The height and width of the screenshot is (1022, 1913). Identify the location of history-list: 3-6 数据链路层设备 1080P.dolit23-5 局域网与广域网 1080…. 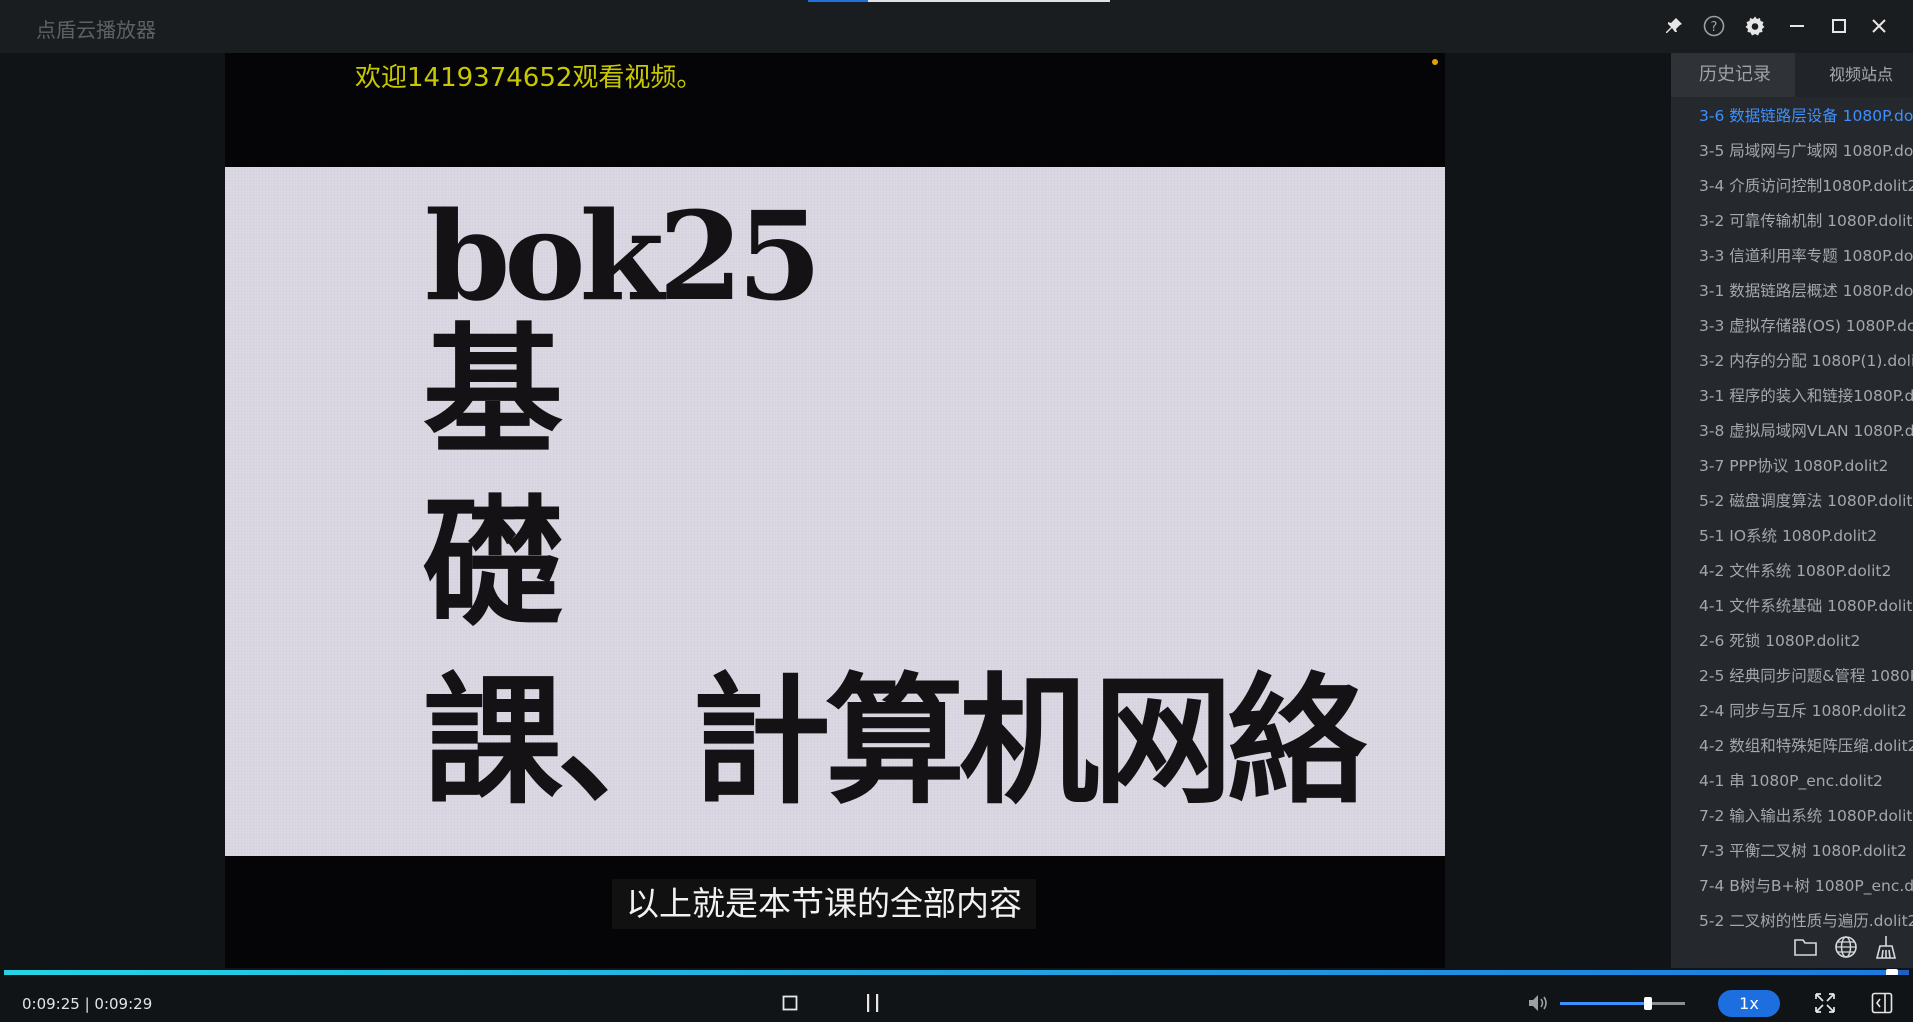
(1792, 519).